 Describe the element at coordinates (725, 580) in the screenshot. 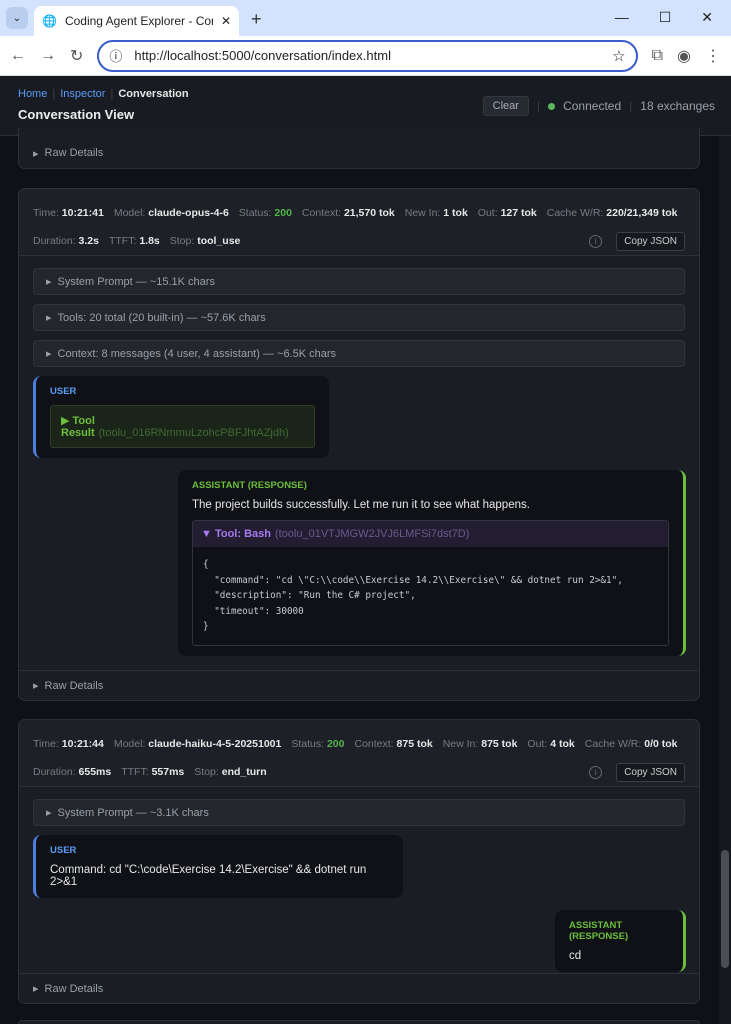

I see `scrollbar` at that location.